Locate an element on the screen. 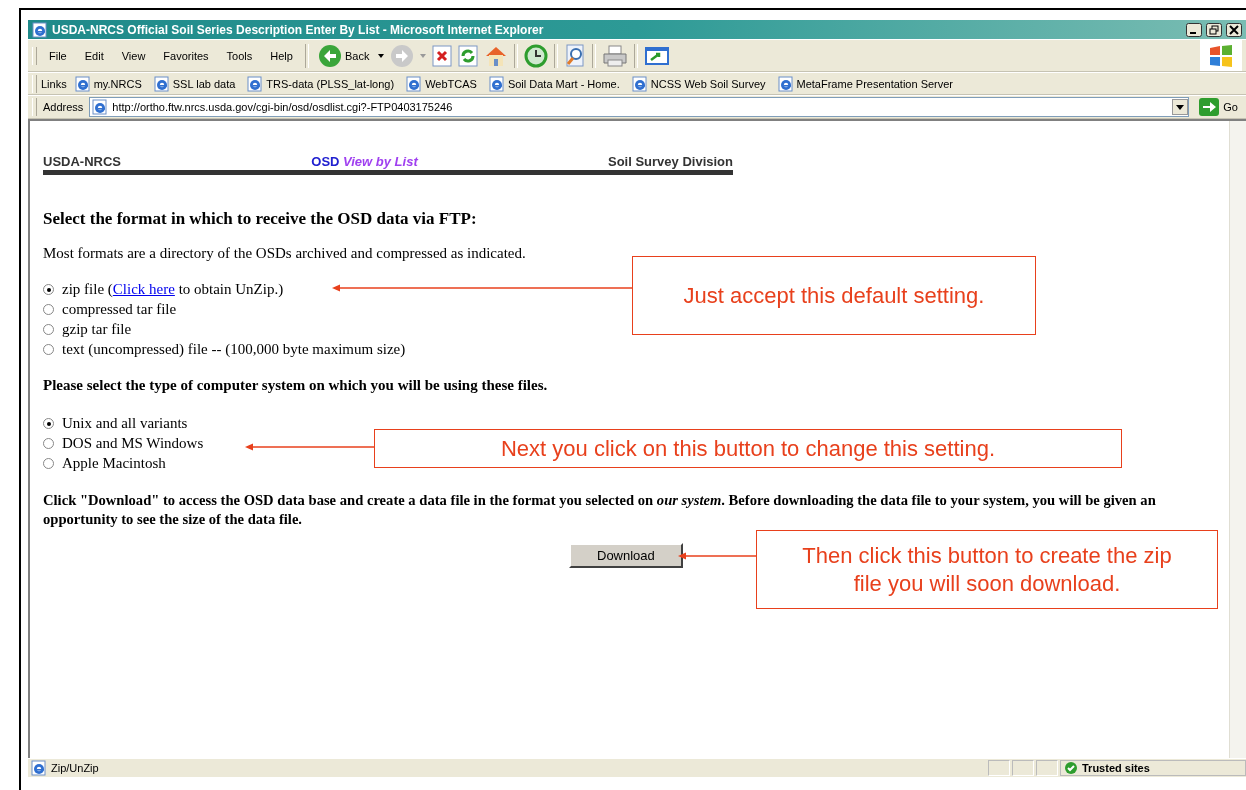  link-button: NCSS Web Soil Survey is located at coordinates (698, 83).